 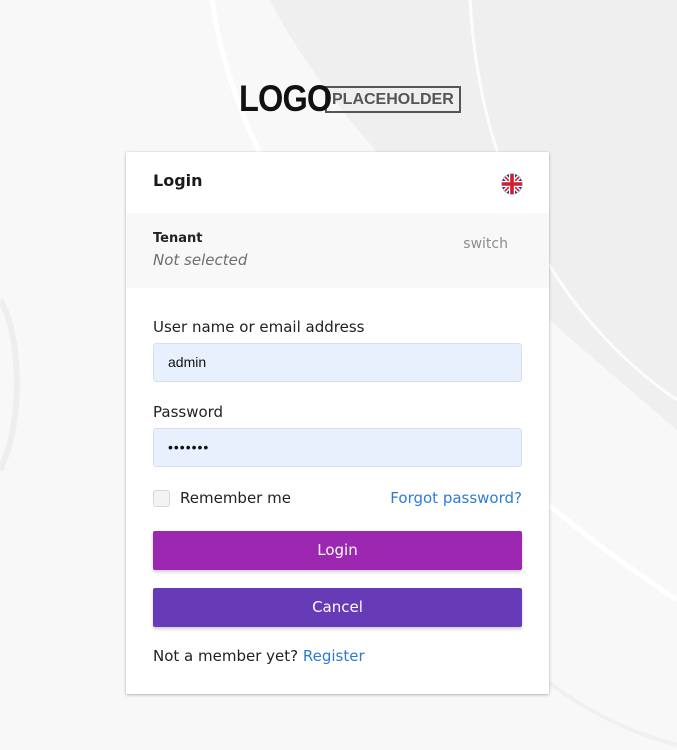 I want to click on logo-placeholder-box: PLACEHOLDER, so click(x=393, y=99).